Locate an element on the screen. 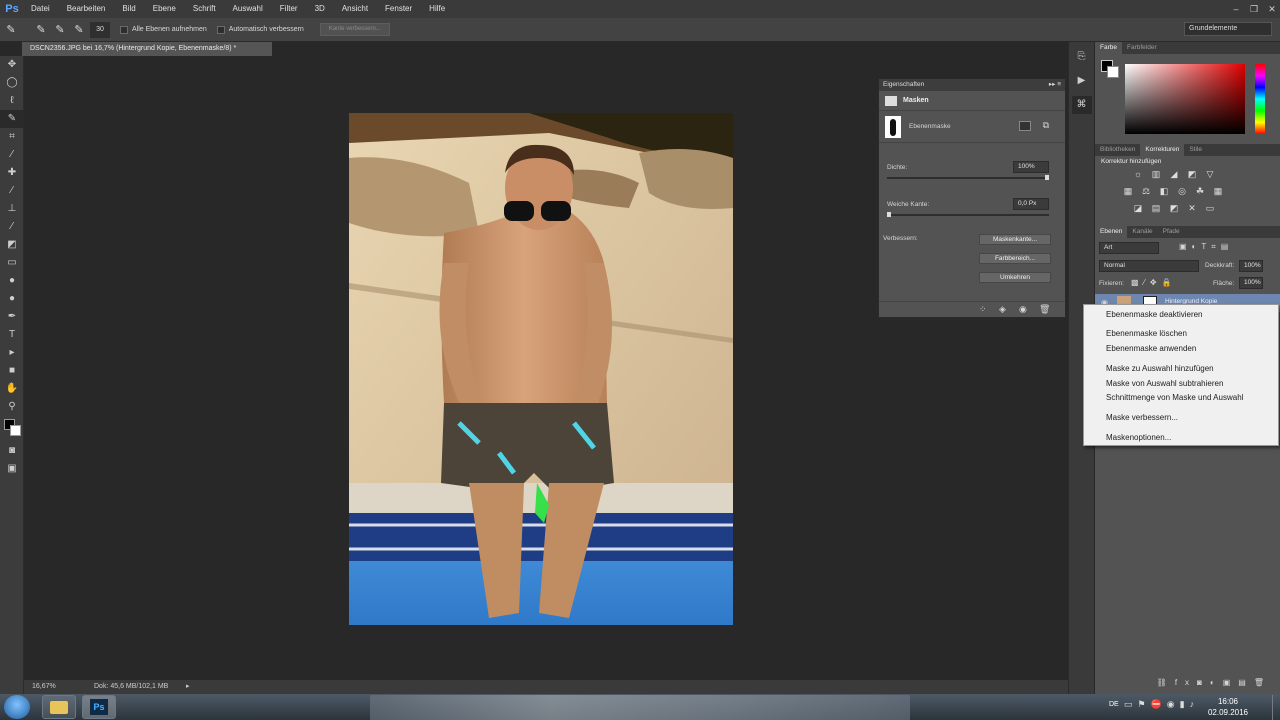 The height and width of the screenshot is (720, 1280). minimize-icon: – is located at coordinates (1236, 9).